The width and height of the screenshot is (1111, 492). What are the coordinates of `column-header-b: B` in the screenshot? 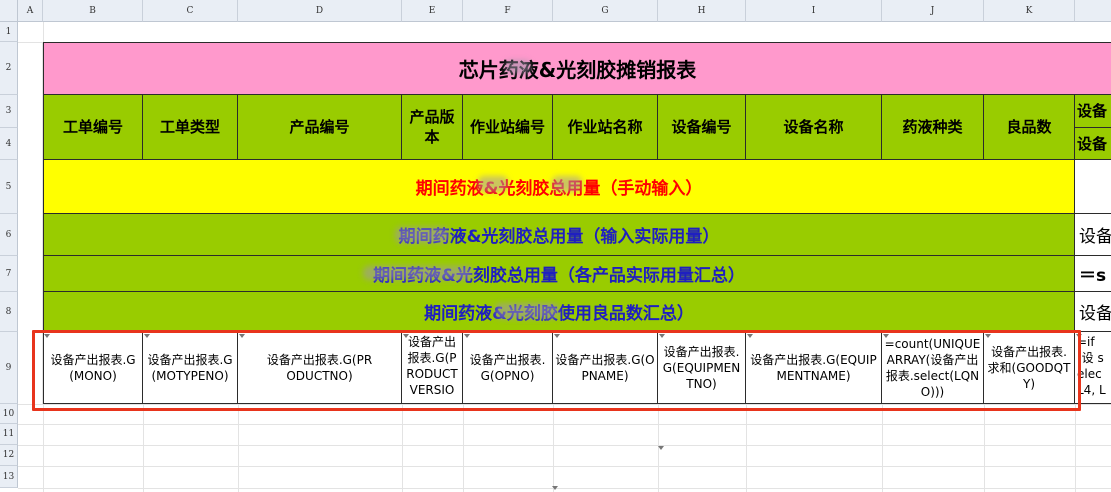 It's located at (93, 11).